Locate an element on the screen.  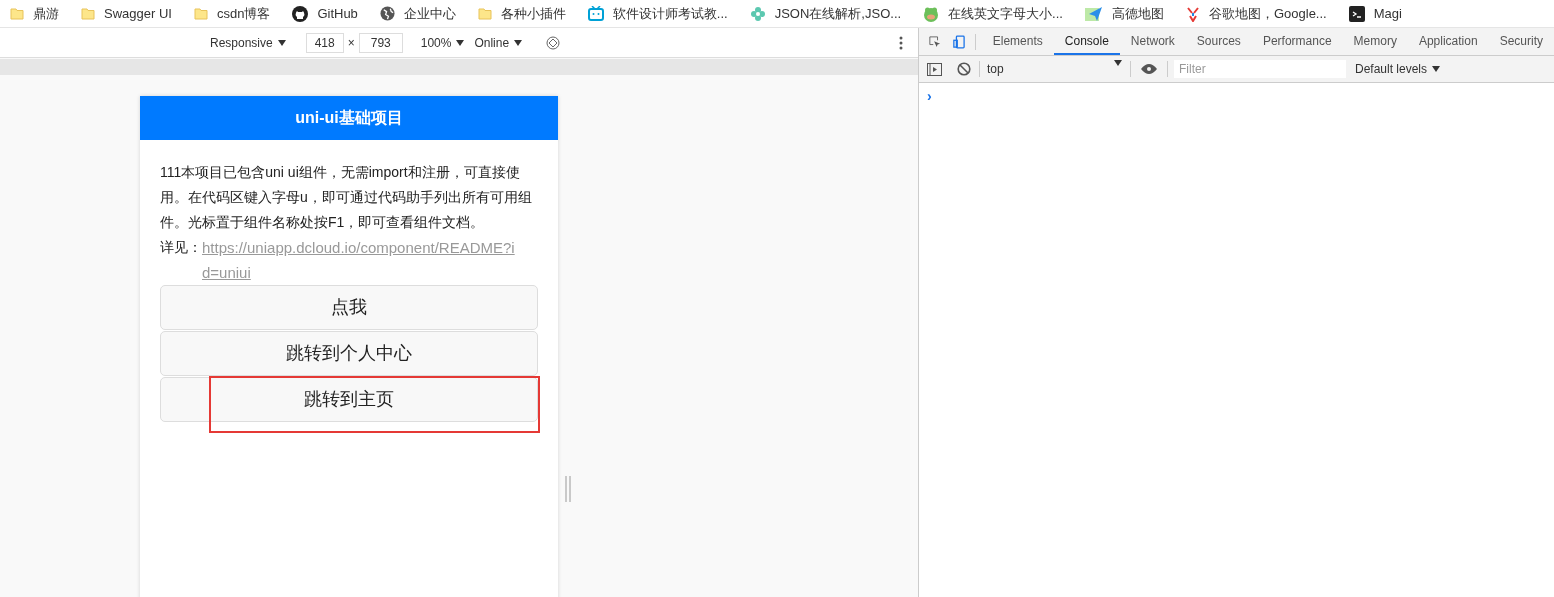
action-button: 跳转到主页 is located at coordinates (349, 399).